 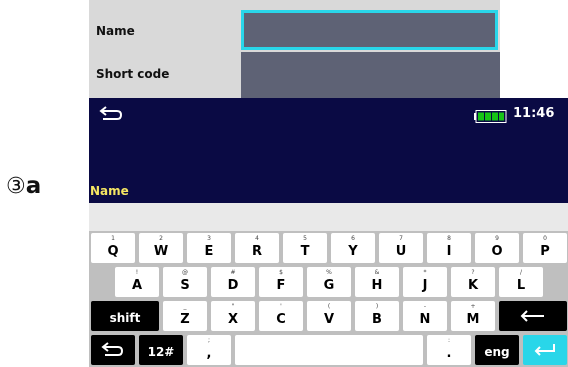 I want to click on key-v: (V, so click(x=329, y=316).